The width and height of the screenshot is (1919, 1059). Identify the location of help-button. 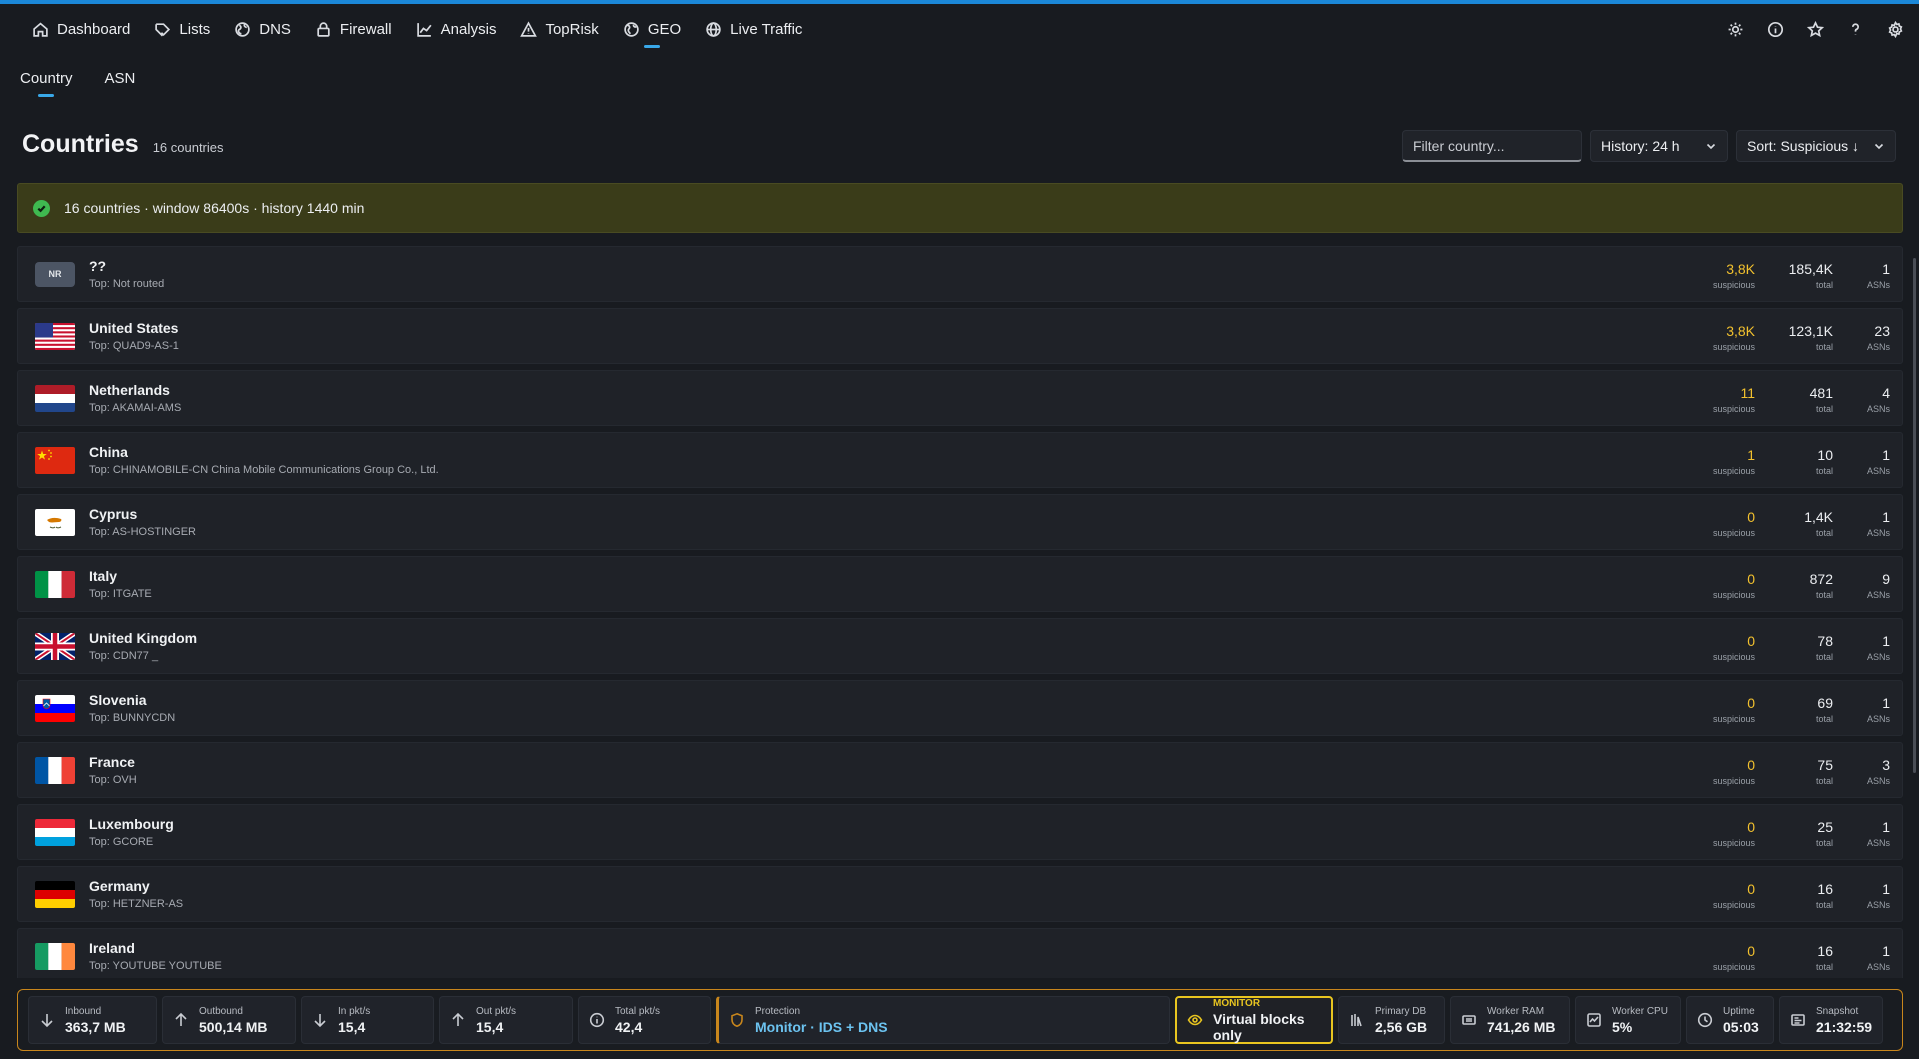
(1855, 29).